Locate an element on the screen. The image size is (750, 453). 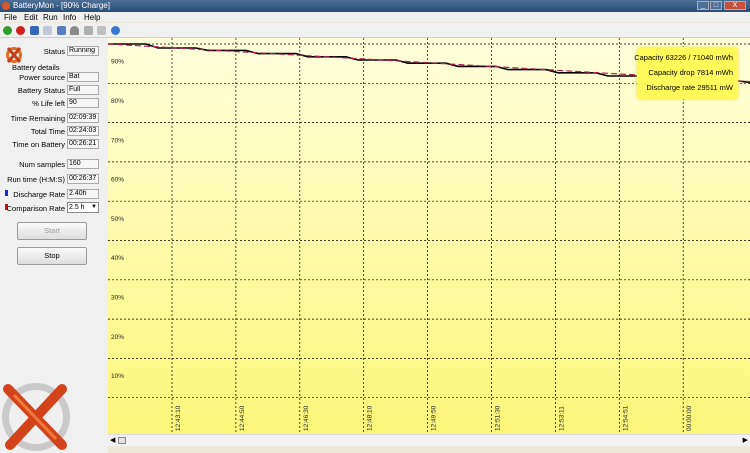
y-tick-label: 40% is located at coordinates (117, 258).